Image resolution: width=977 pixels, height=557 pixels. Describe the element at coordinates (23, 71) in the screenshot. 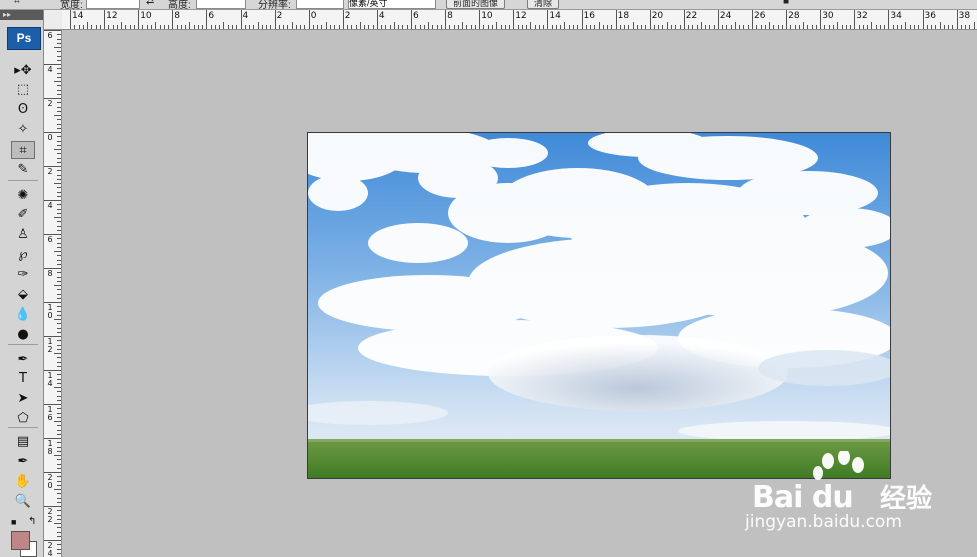

I see `move-tool-icon: ▸✥` at that location.